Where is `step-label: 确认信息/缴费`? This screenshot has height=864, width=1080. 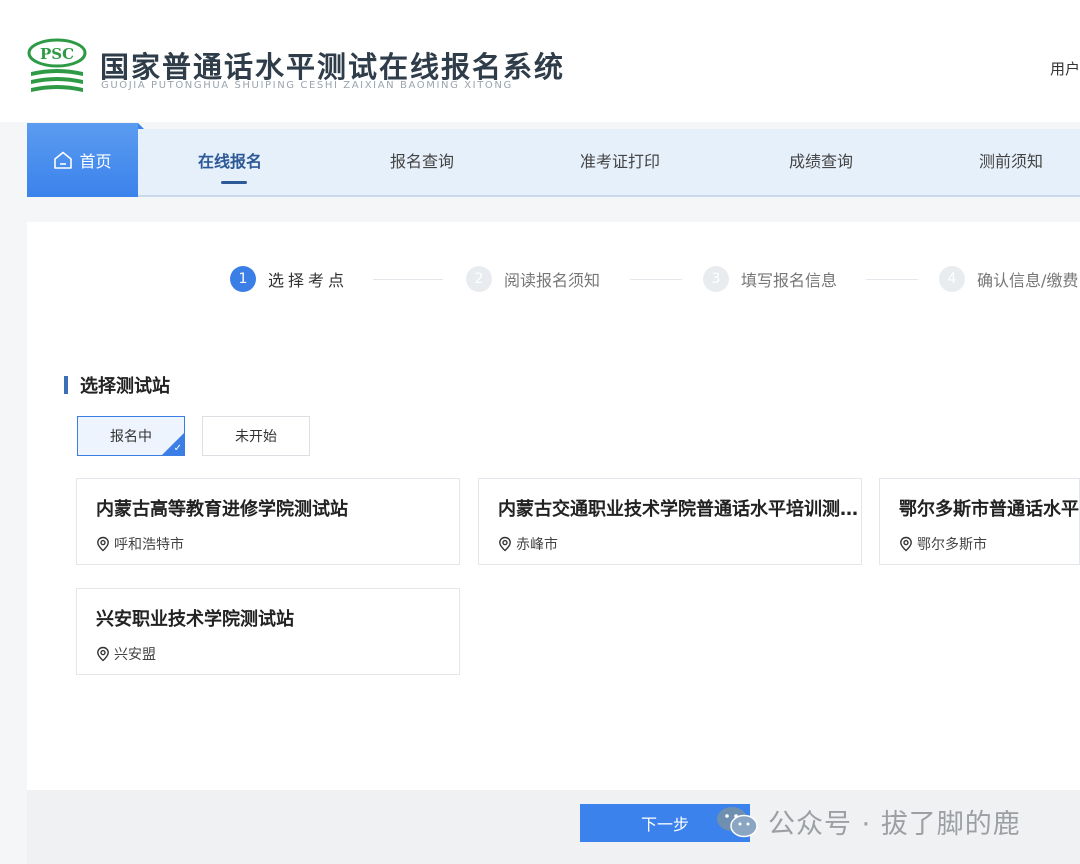
step-label: 确认信息/缴费 is located at coordinates (1028, 280).